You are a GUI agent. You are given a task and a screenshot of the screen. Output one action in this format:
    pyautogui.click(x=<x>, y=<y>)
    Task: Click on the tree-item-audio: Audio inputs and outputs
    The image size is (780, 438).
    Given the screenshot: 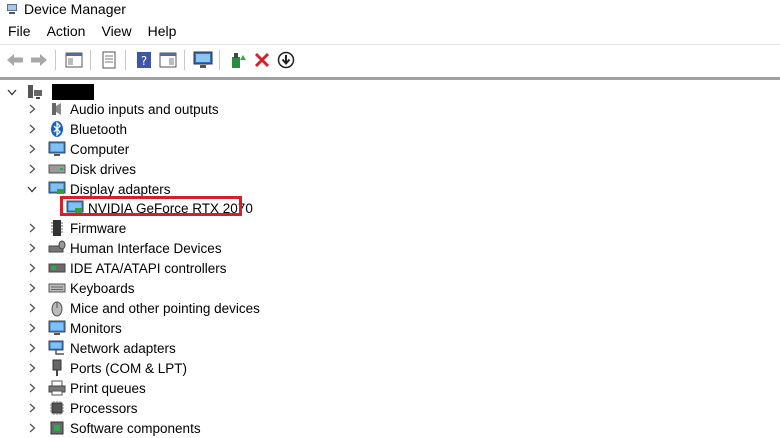 What is the action you would take?
    pyautogui.click(x=122, y=109)
    